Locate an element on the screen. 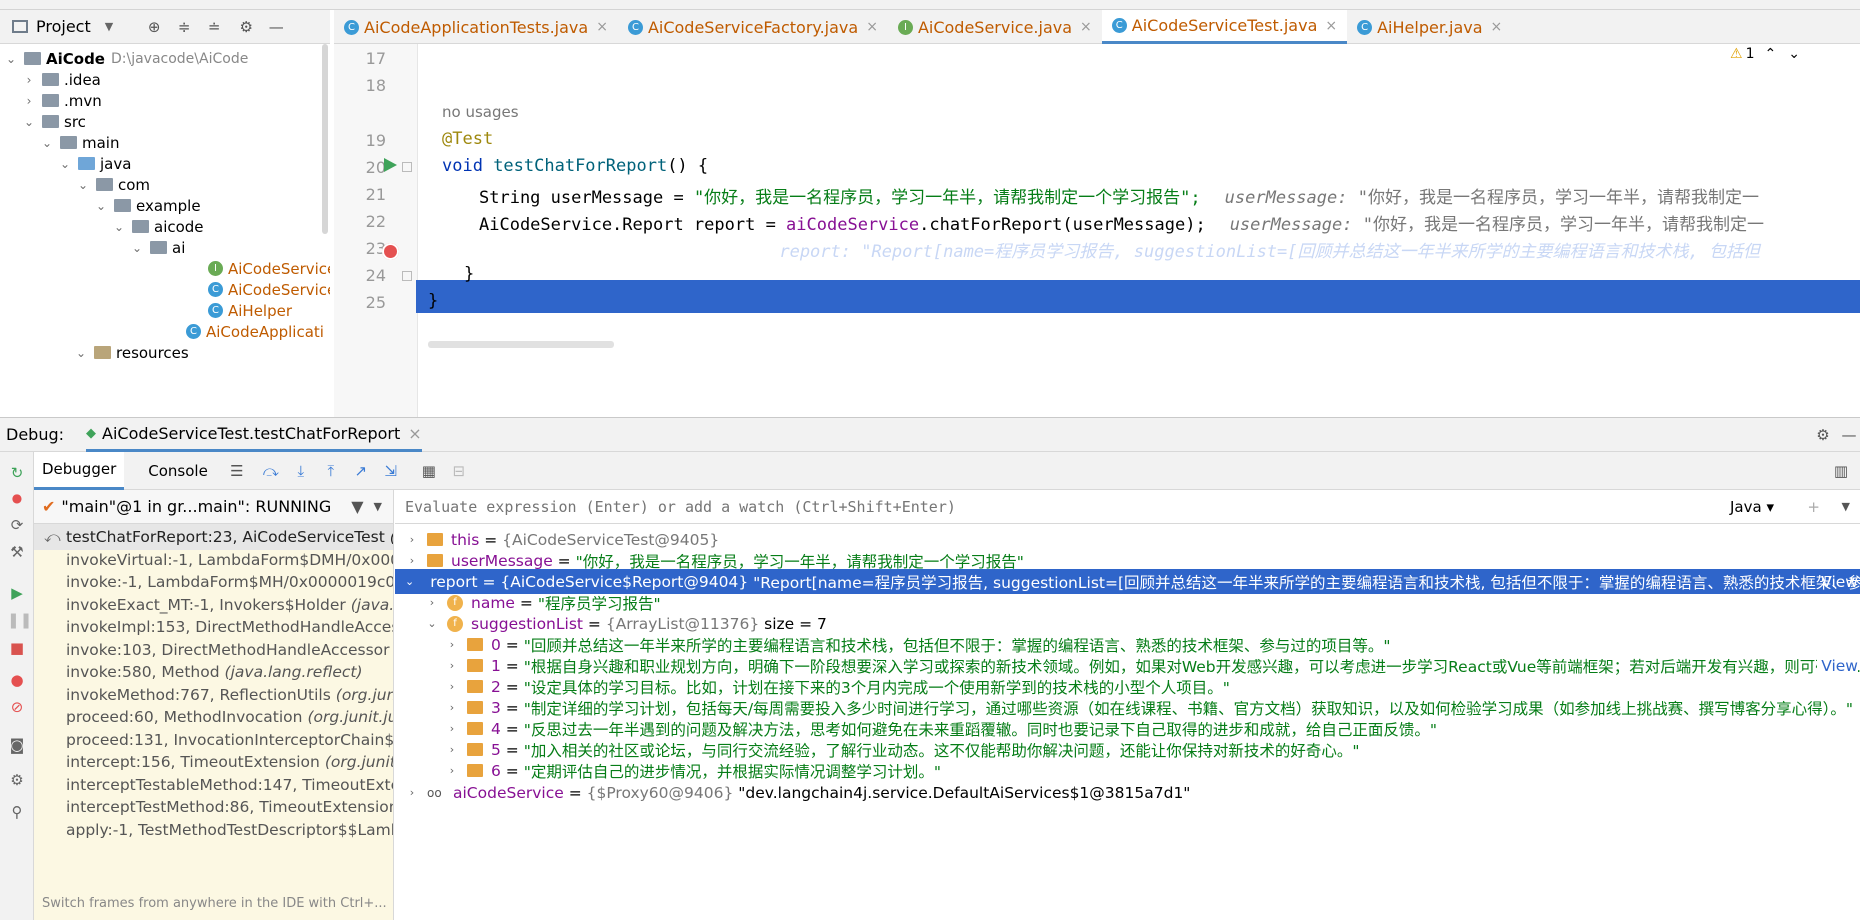  wrench-icon: ⚒ is located at coordinates (17, 552).